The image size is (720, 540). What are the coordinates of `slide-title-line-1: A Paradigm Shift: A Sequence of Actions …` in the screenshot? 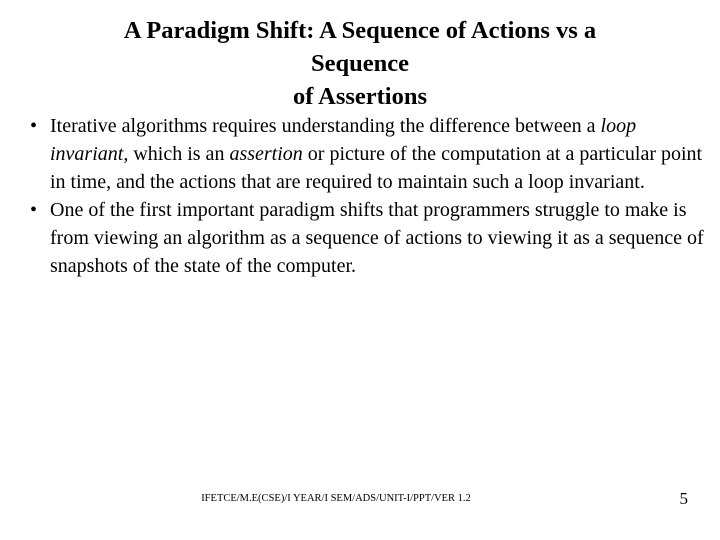 It's located at (360, 30).